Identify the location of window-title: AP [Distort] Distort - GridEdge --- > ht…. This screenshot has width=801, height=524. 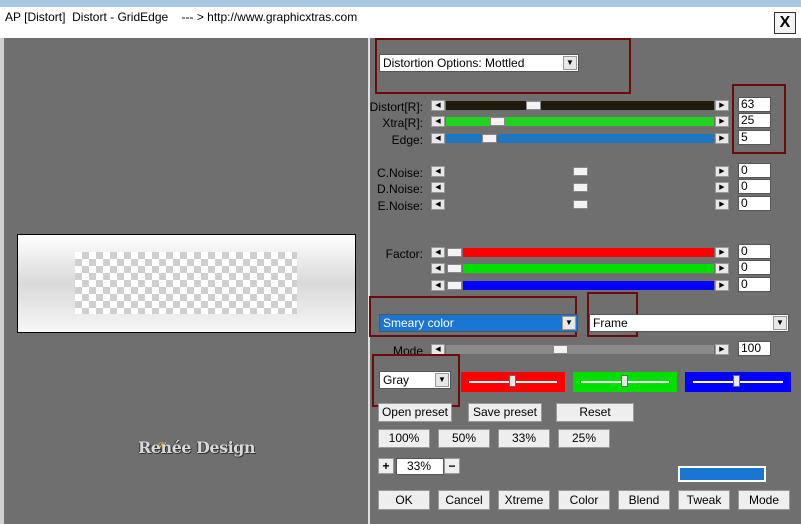
(181, 17).